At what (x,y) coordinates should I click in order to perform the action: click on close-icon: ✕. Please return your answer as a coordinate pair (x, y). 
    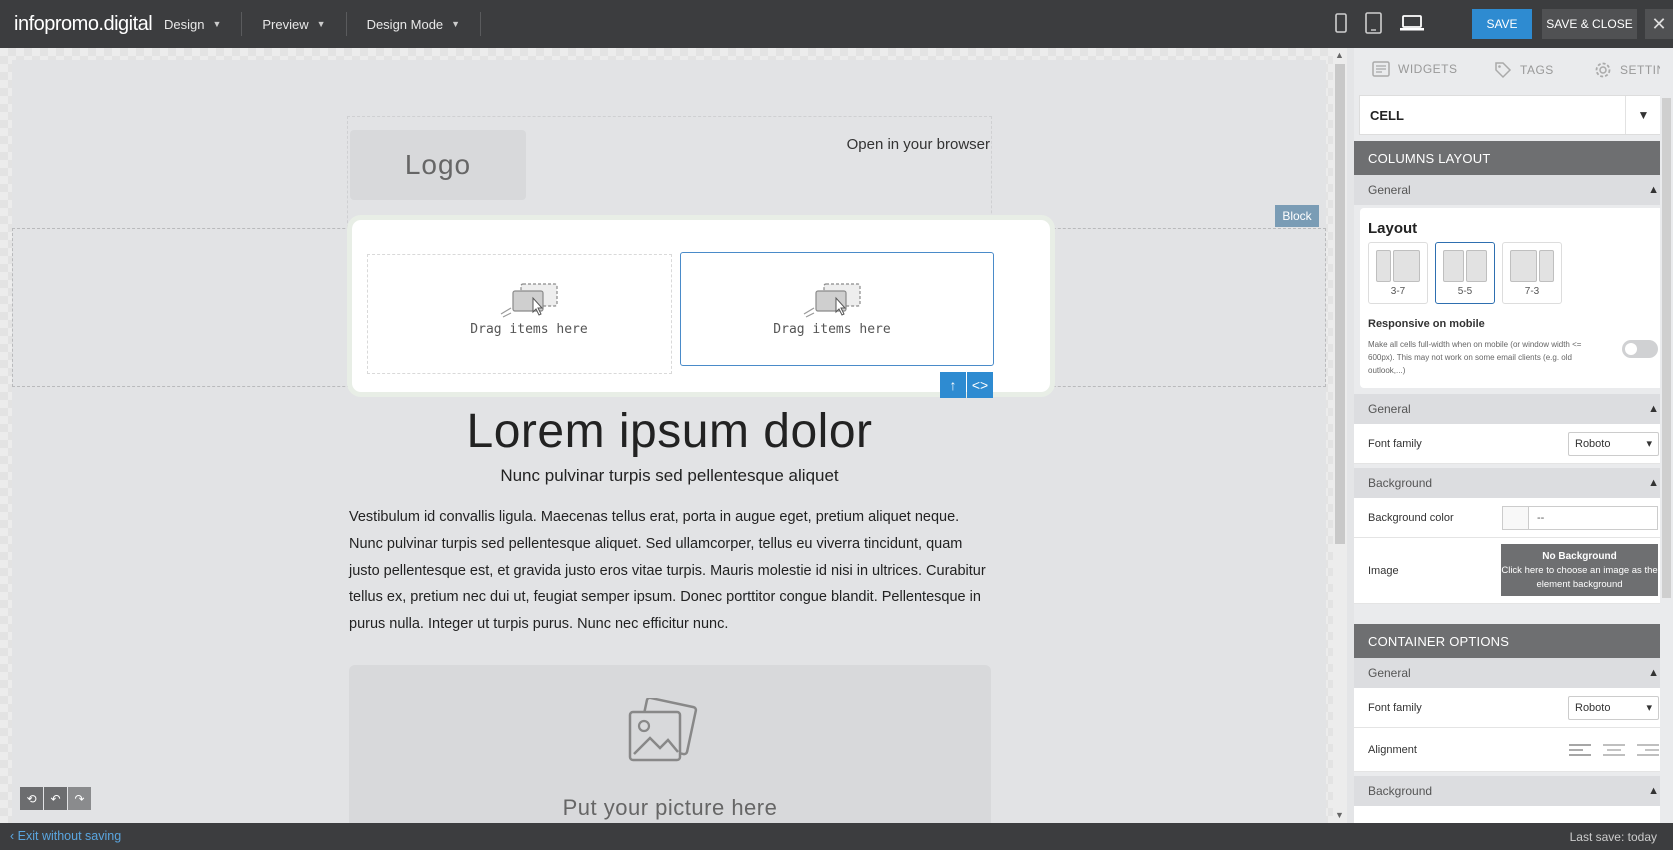
    Looking at the image, I should click on (1659, 24).